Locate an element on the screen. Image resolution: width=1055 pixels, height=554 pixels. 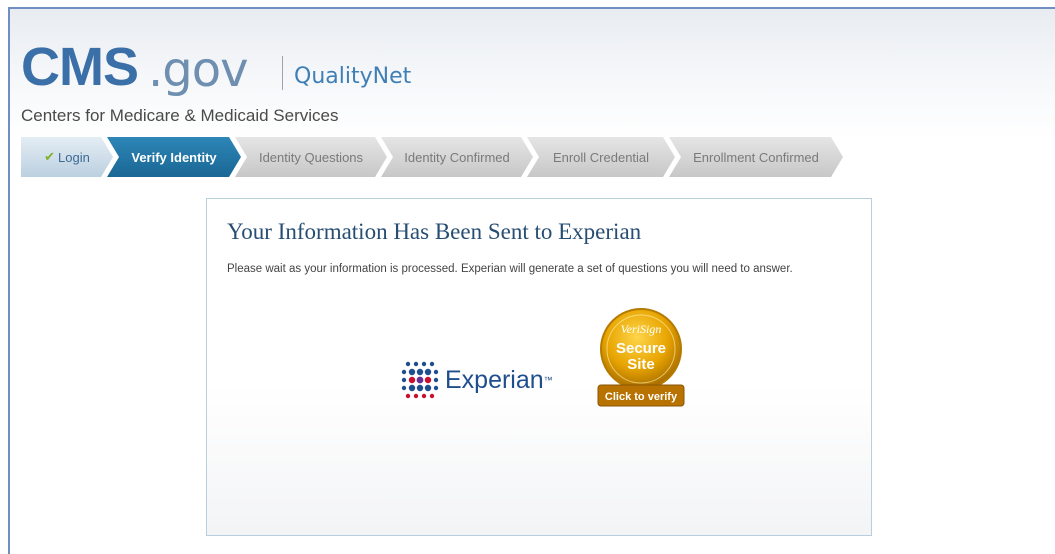
step-enrollment-confirmed: Enrollment Confirmed is located at coordinates (756, 157).